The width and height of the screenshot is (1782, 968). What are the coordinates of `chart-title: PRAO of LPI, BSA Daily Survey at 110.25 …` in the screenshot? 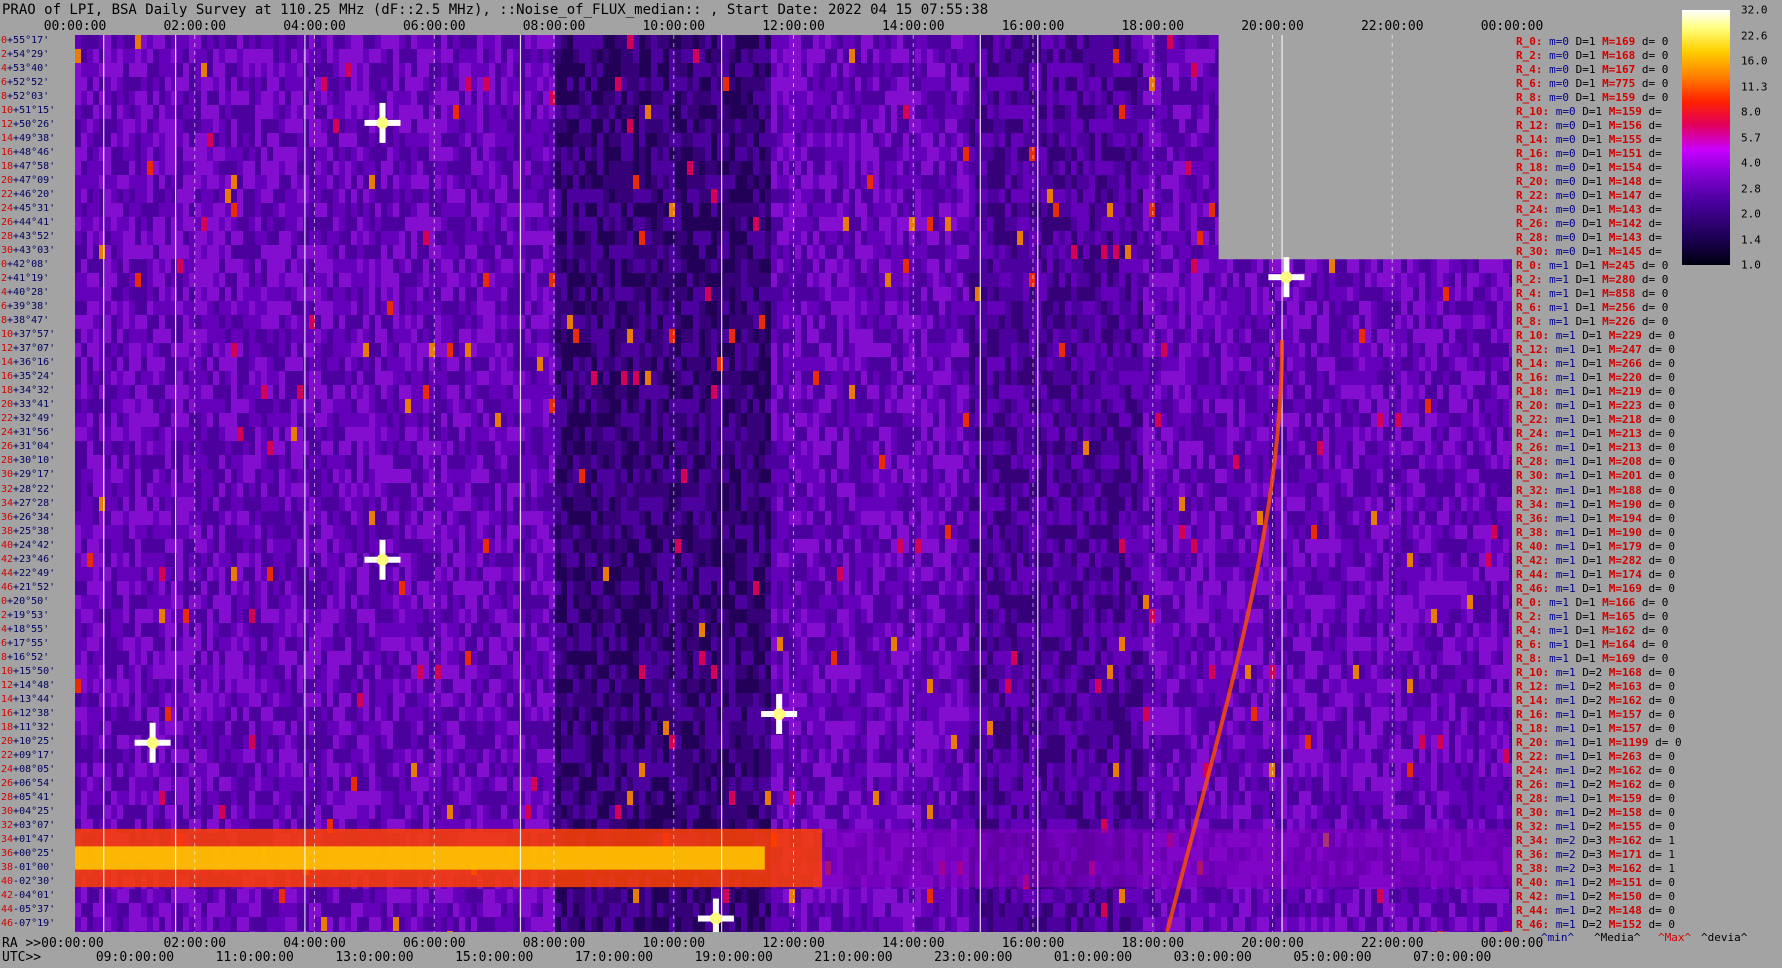 It's located at (495, 10).